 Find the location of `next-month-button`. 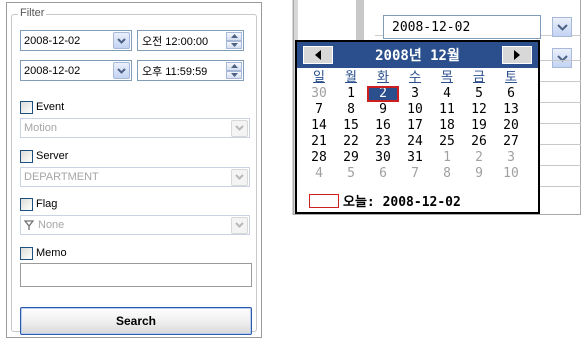

next-month-button is located at coordinates (516, 55).